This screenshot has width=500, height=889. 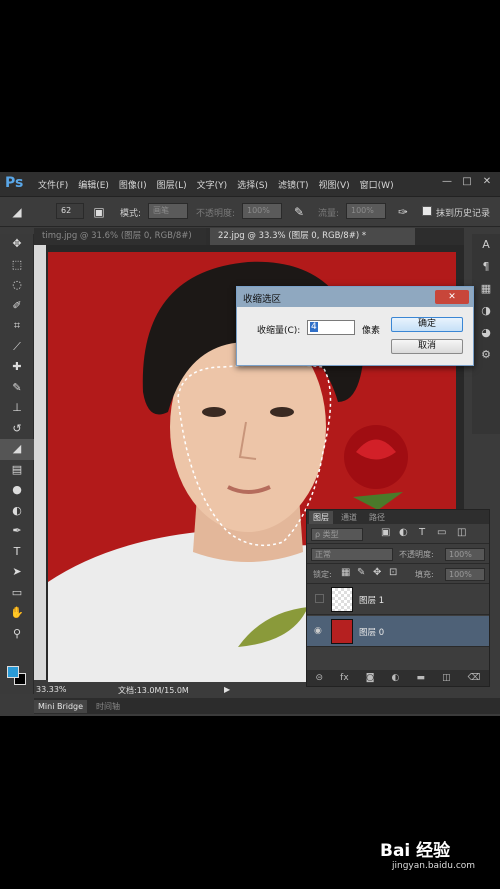 I want to click on layer-opacity-label: 不透明度:, so click(x=416, y=554).